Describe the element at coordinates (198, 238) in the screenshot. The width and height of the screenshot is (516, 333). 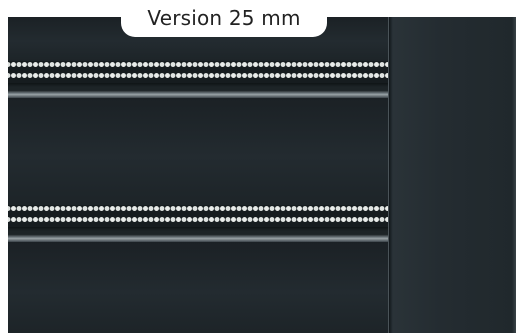
I see `slat-ridge-lower` at that location.